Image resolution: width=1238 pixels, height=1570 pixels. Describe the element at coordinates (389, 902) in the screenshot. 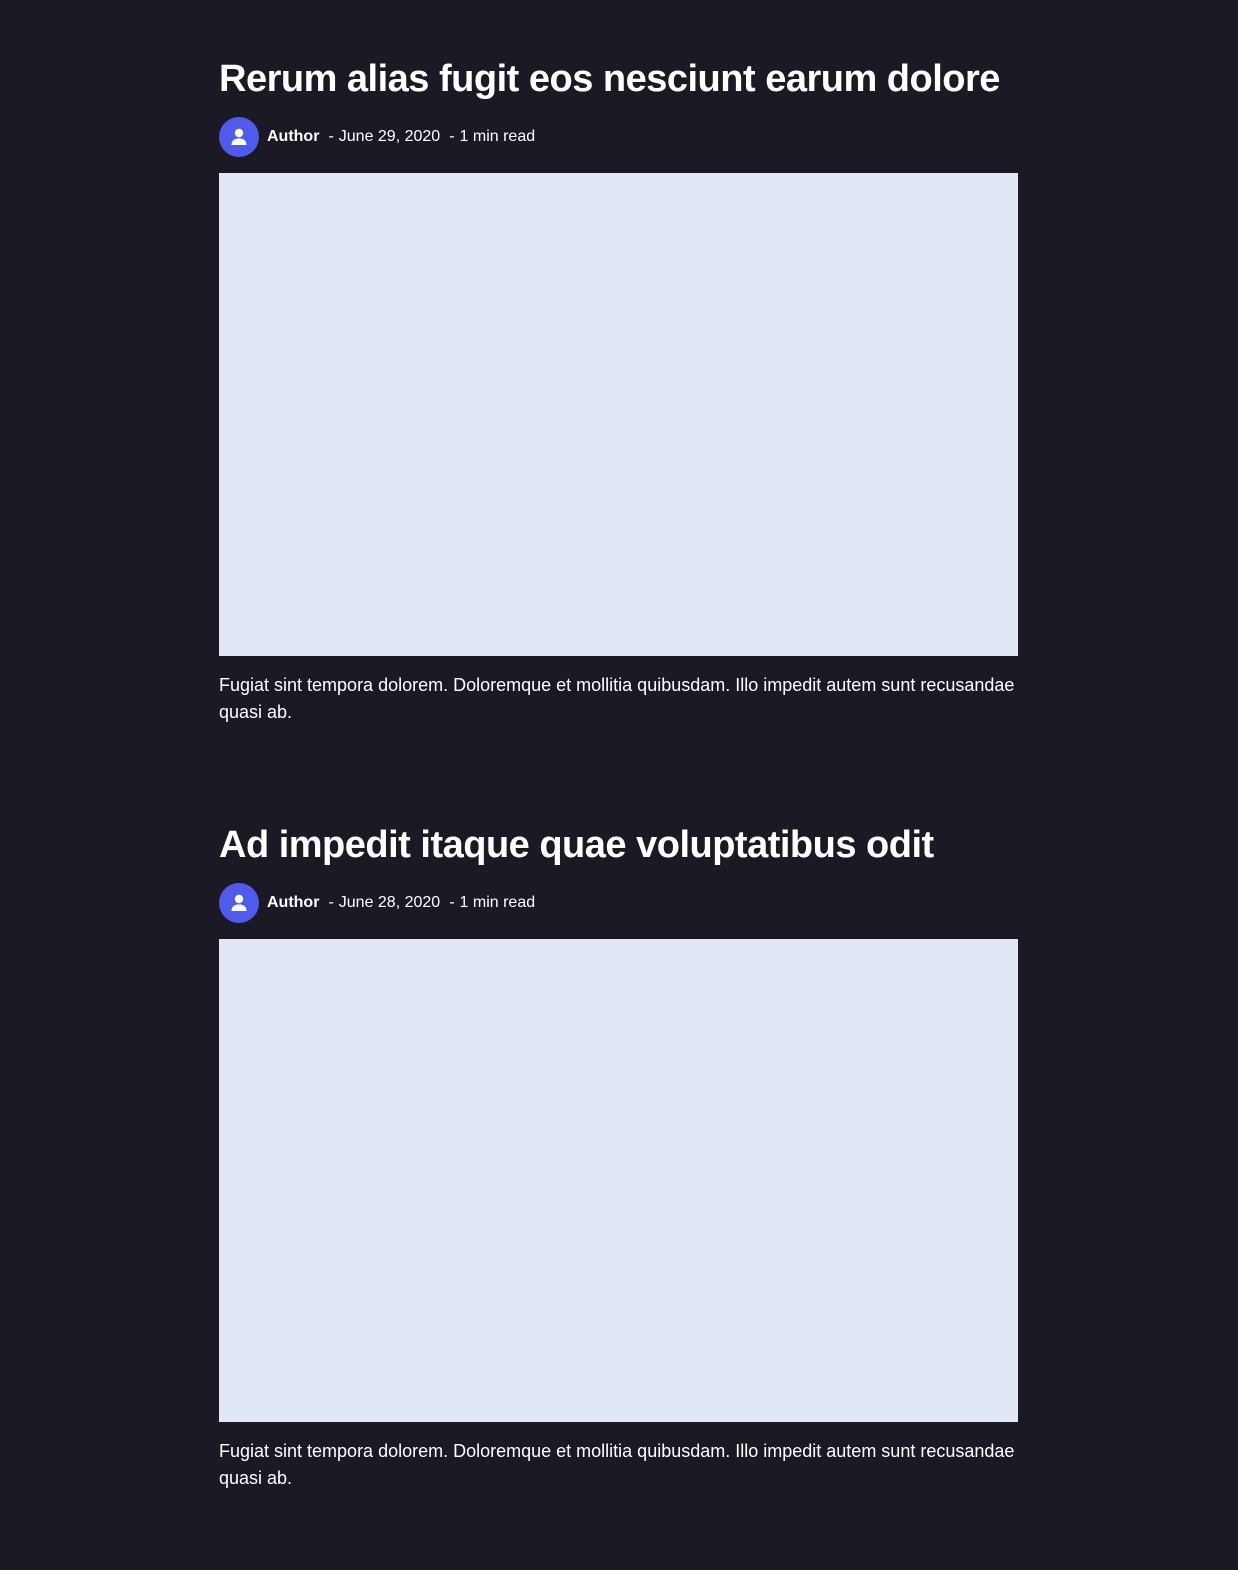

I see `post-date: June 28, 2020` at that location.